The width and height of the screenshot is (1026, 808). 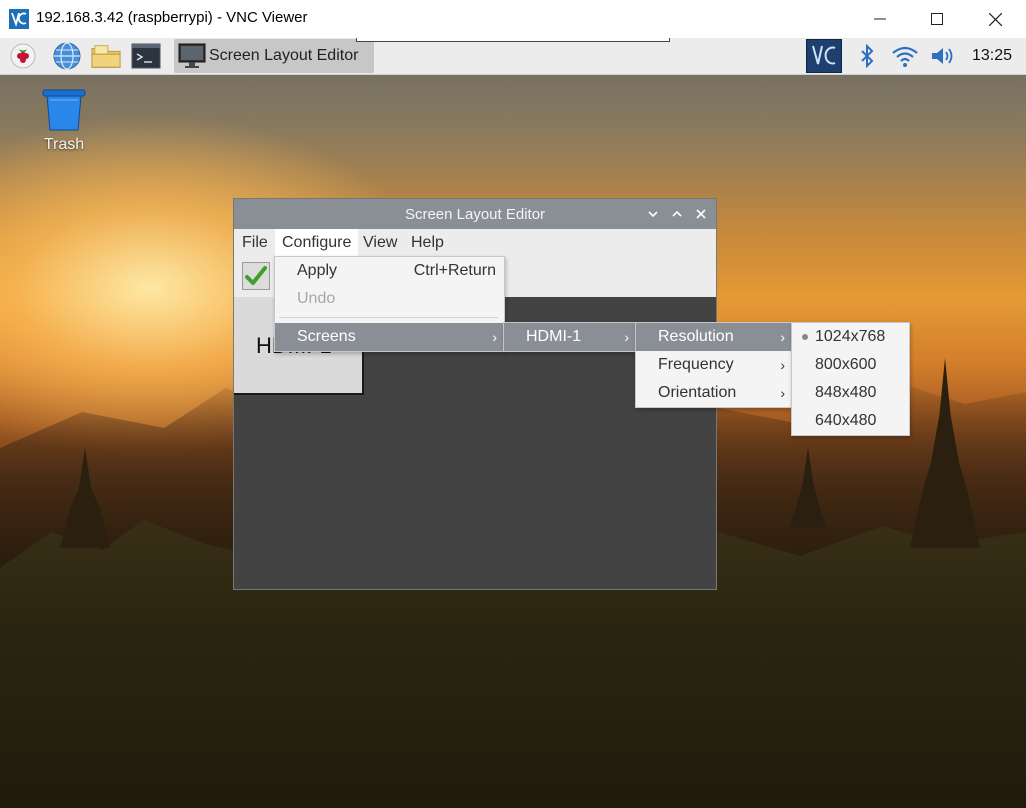 What do you see at coordinates (255, 243) in the screenshot?
I see `menu-file: File` at bounding box center [255, 243].